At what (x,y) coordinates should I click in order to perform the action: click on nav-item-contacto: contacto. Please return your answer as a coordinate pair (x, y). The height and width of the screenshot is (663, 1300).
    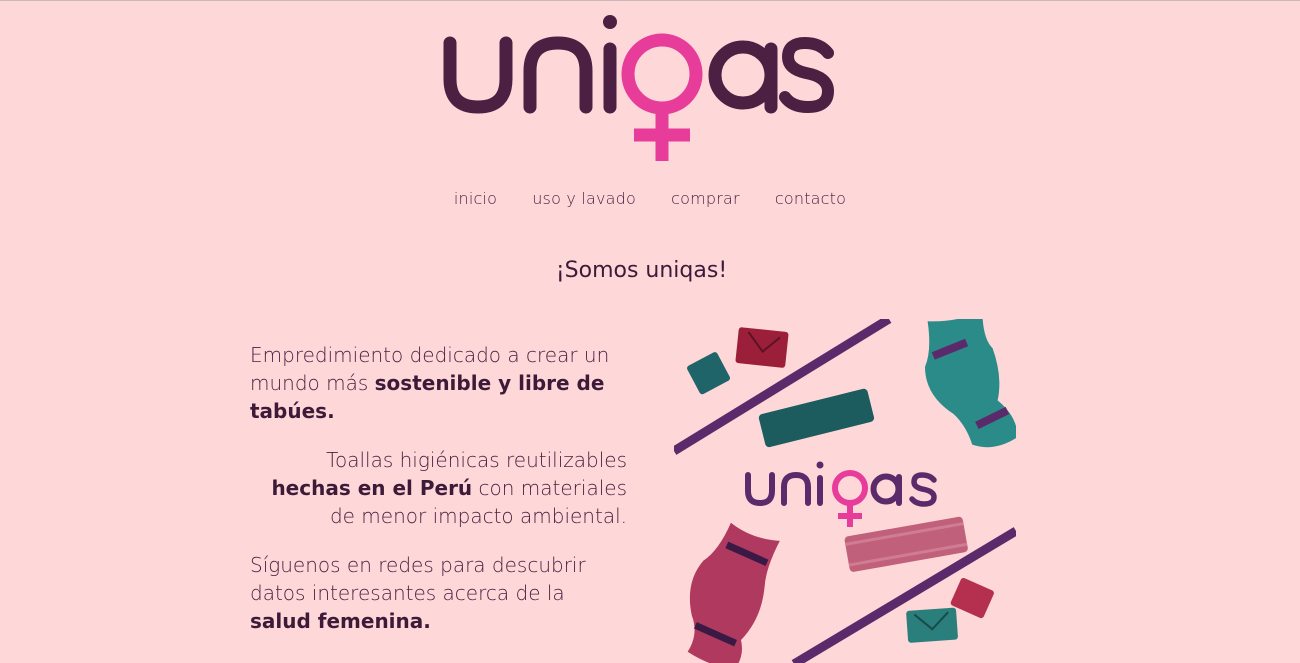
    Looking at the image, I should click on (810, 198).